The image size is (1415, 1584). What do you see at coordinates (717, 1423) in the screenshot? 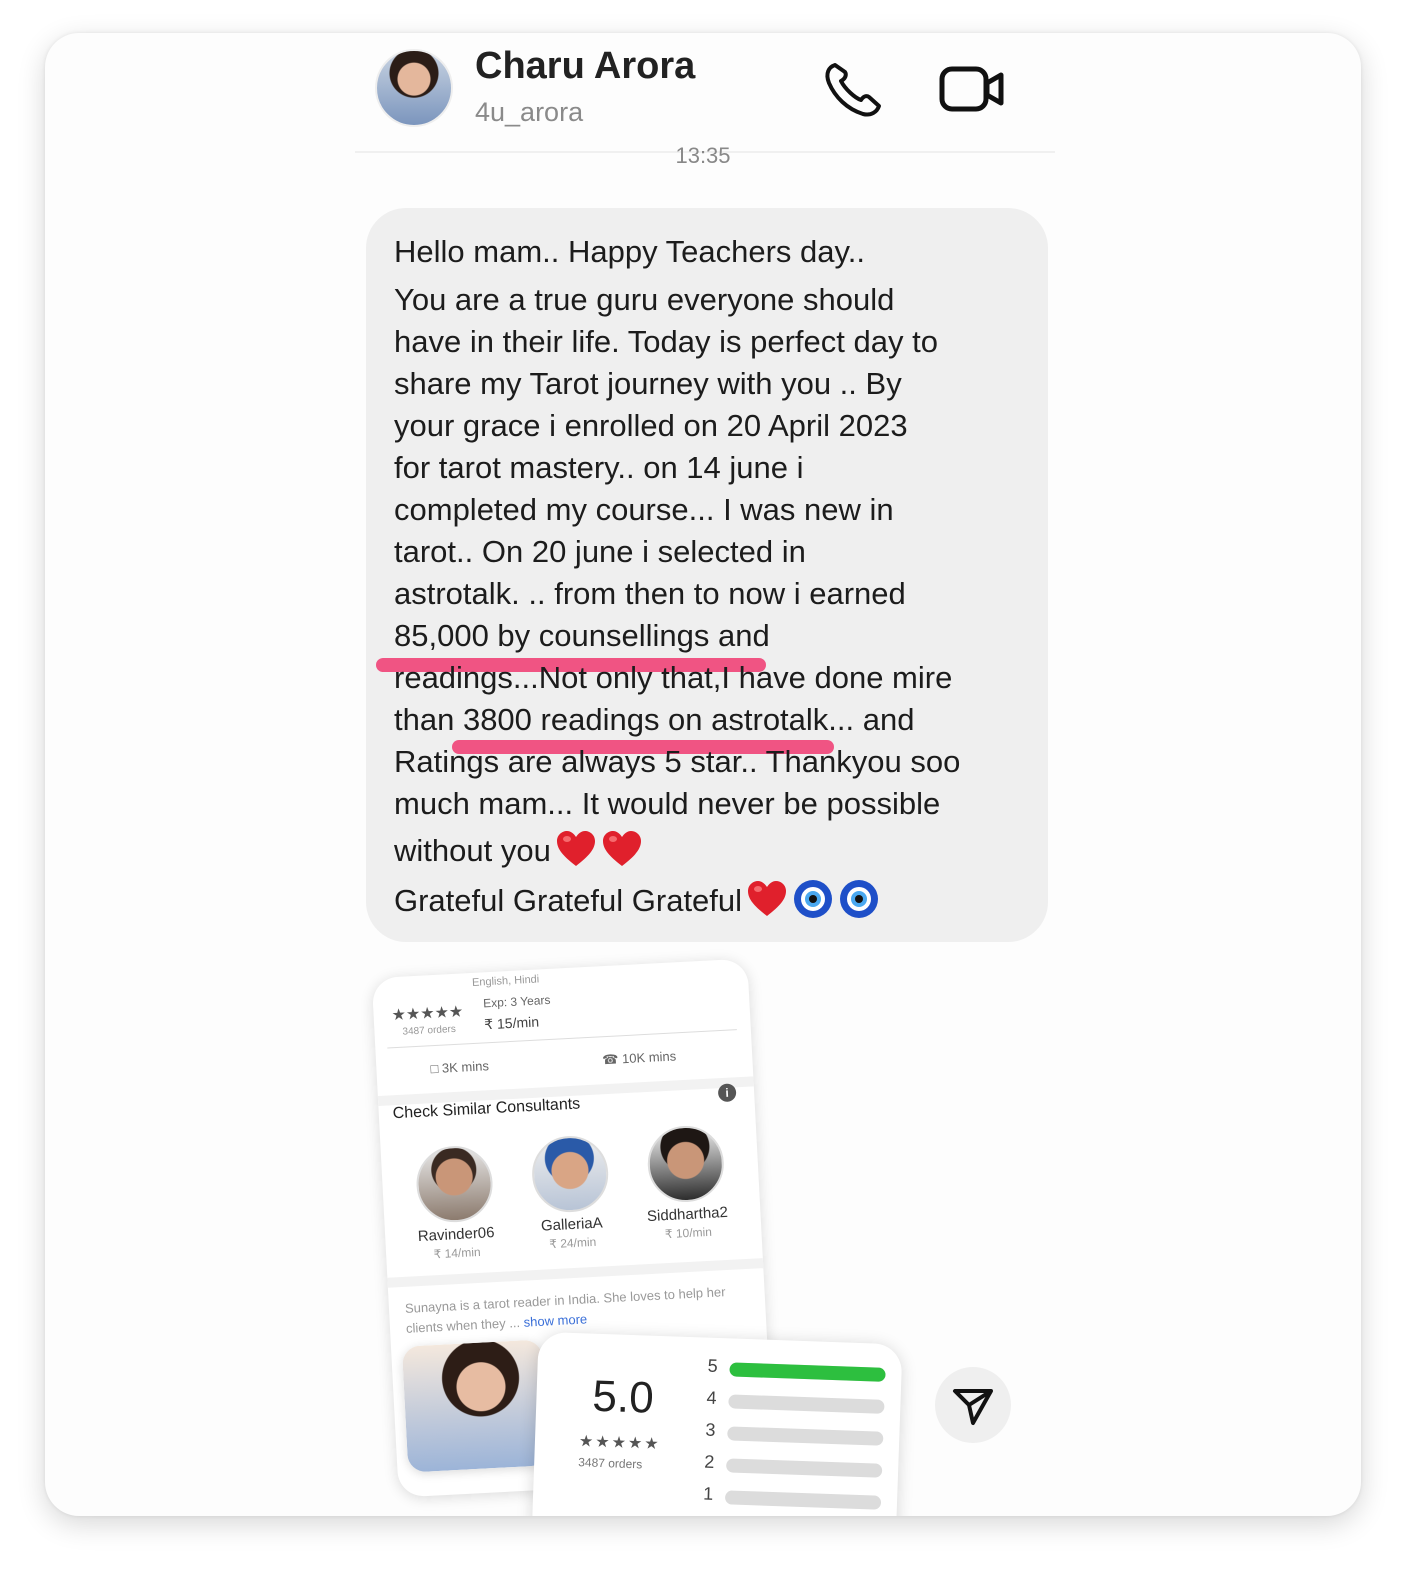
I see `rating-summary-card: 5.0 ★★★★★ 3487 orders 5 4 3 2 1` at bounding box center [717, 1423].